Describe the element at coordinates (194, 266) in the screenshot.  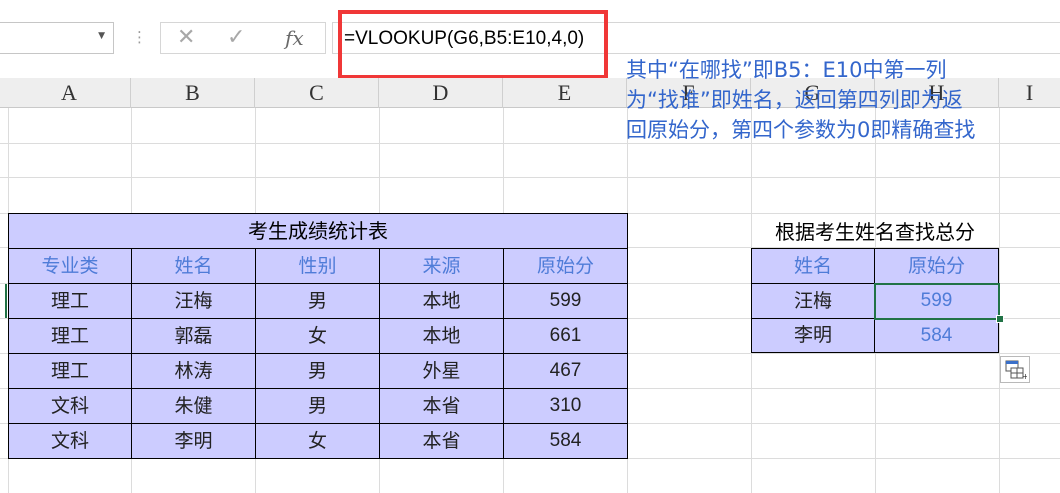
I see `main-header-name: 姓名` at that location.